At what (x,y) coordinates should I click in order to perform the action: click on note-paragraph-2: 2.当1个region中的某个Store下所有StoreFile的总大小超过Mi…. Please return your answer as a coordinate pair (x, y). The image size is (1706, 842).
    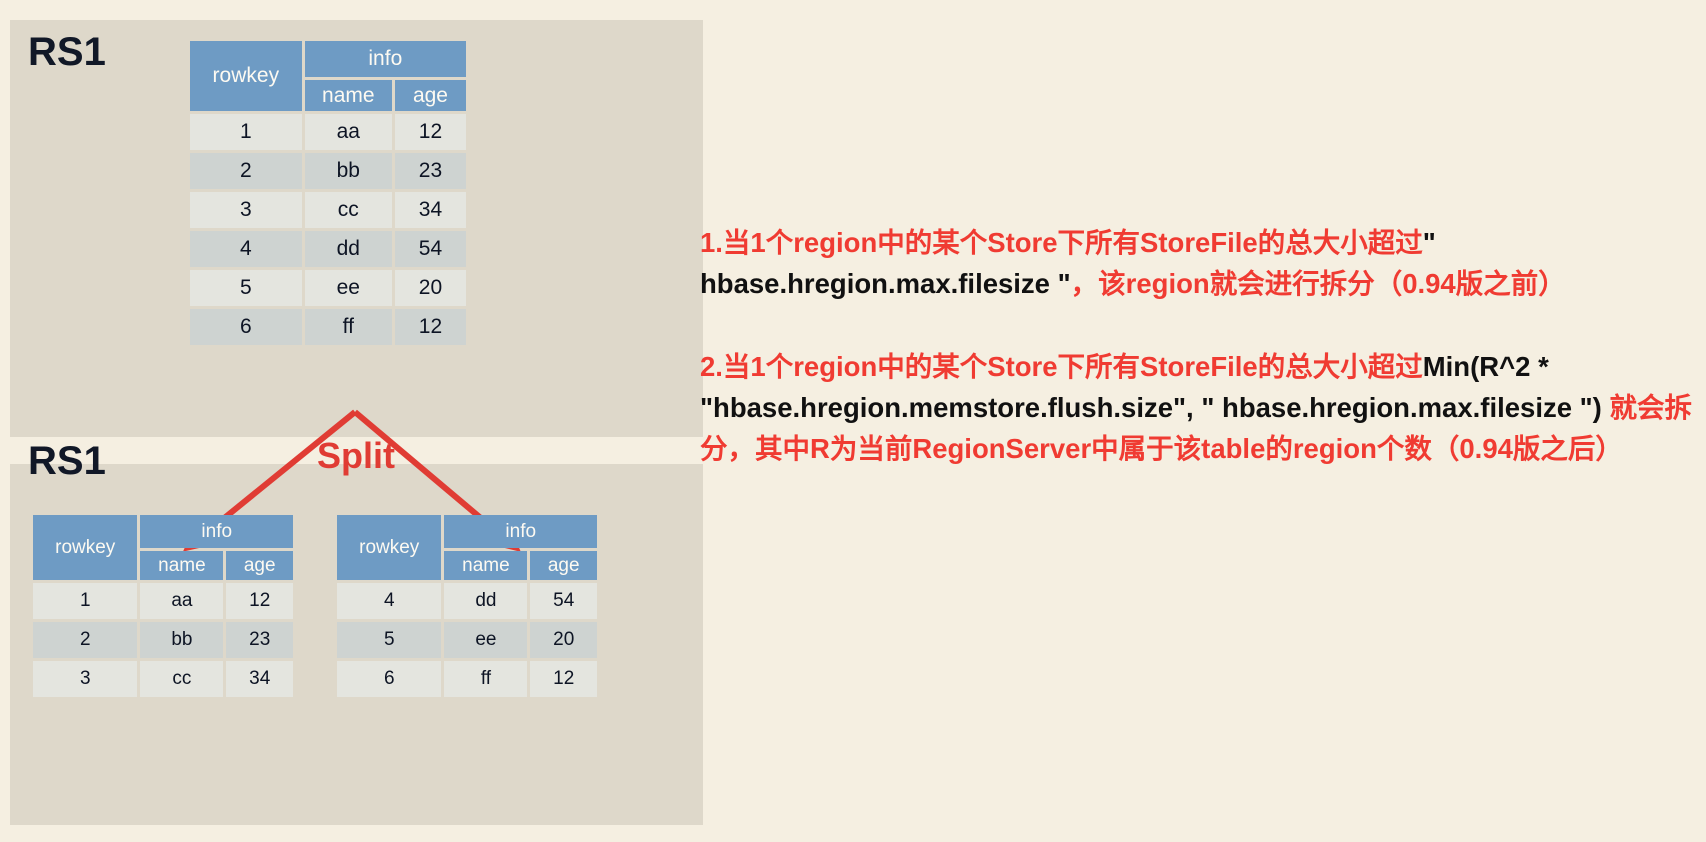
    Looking at the image, I should click on (1200, 407).